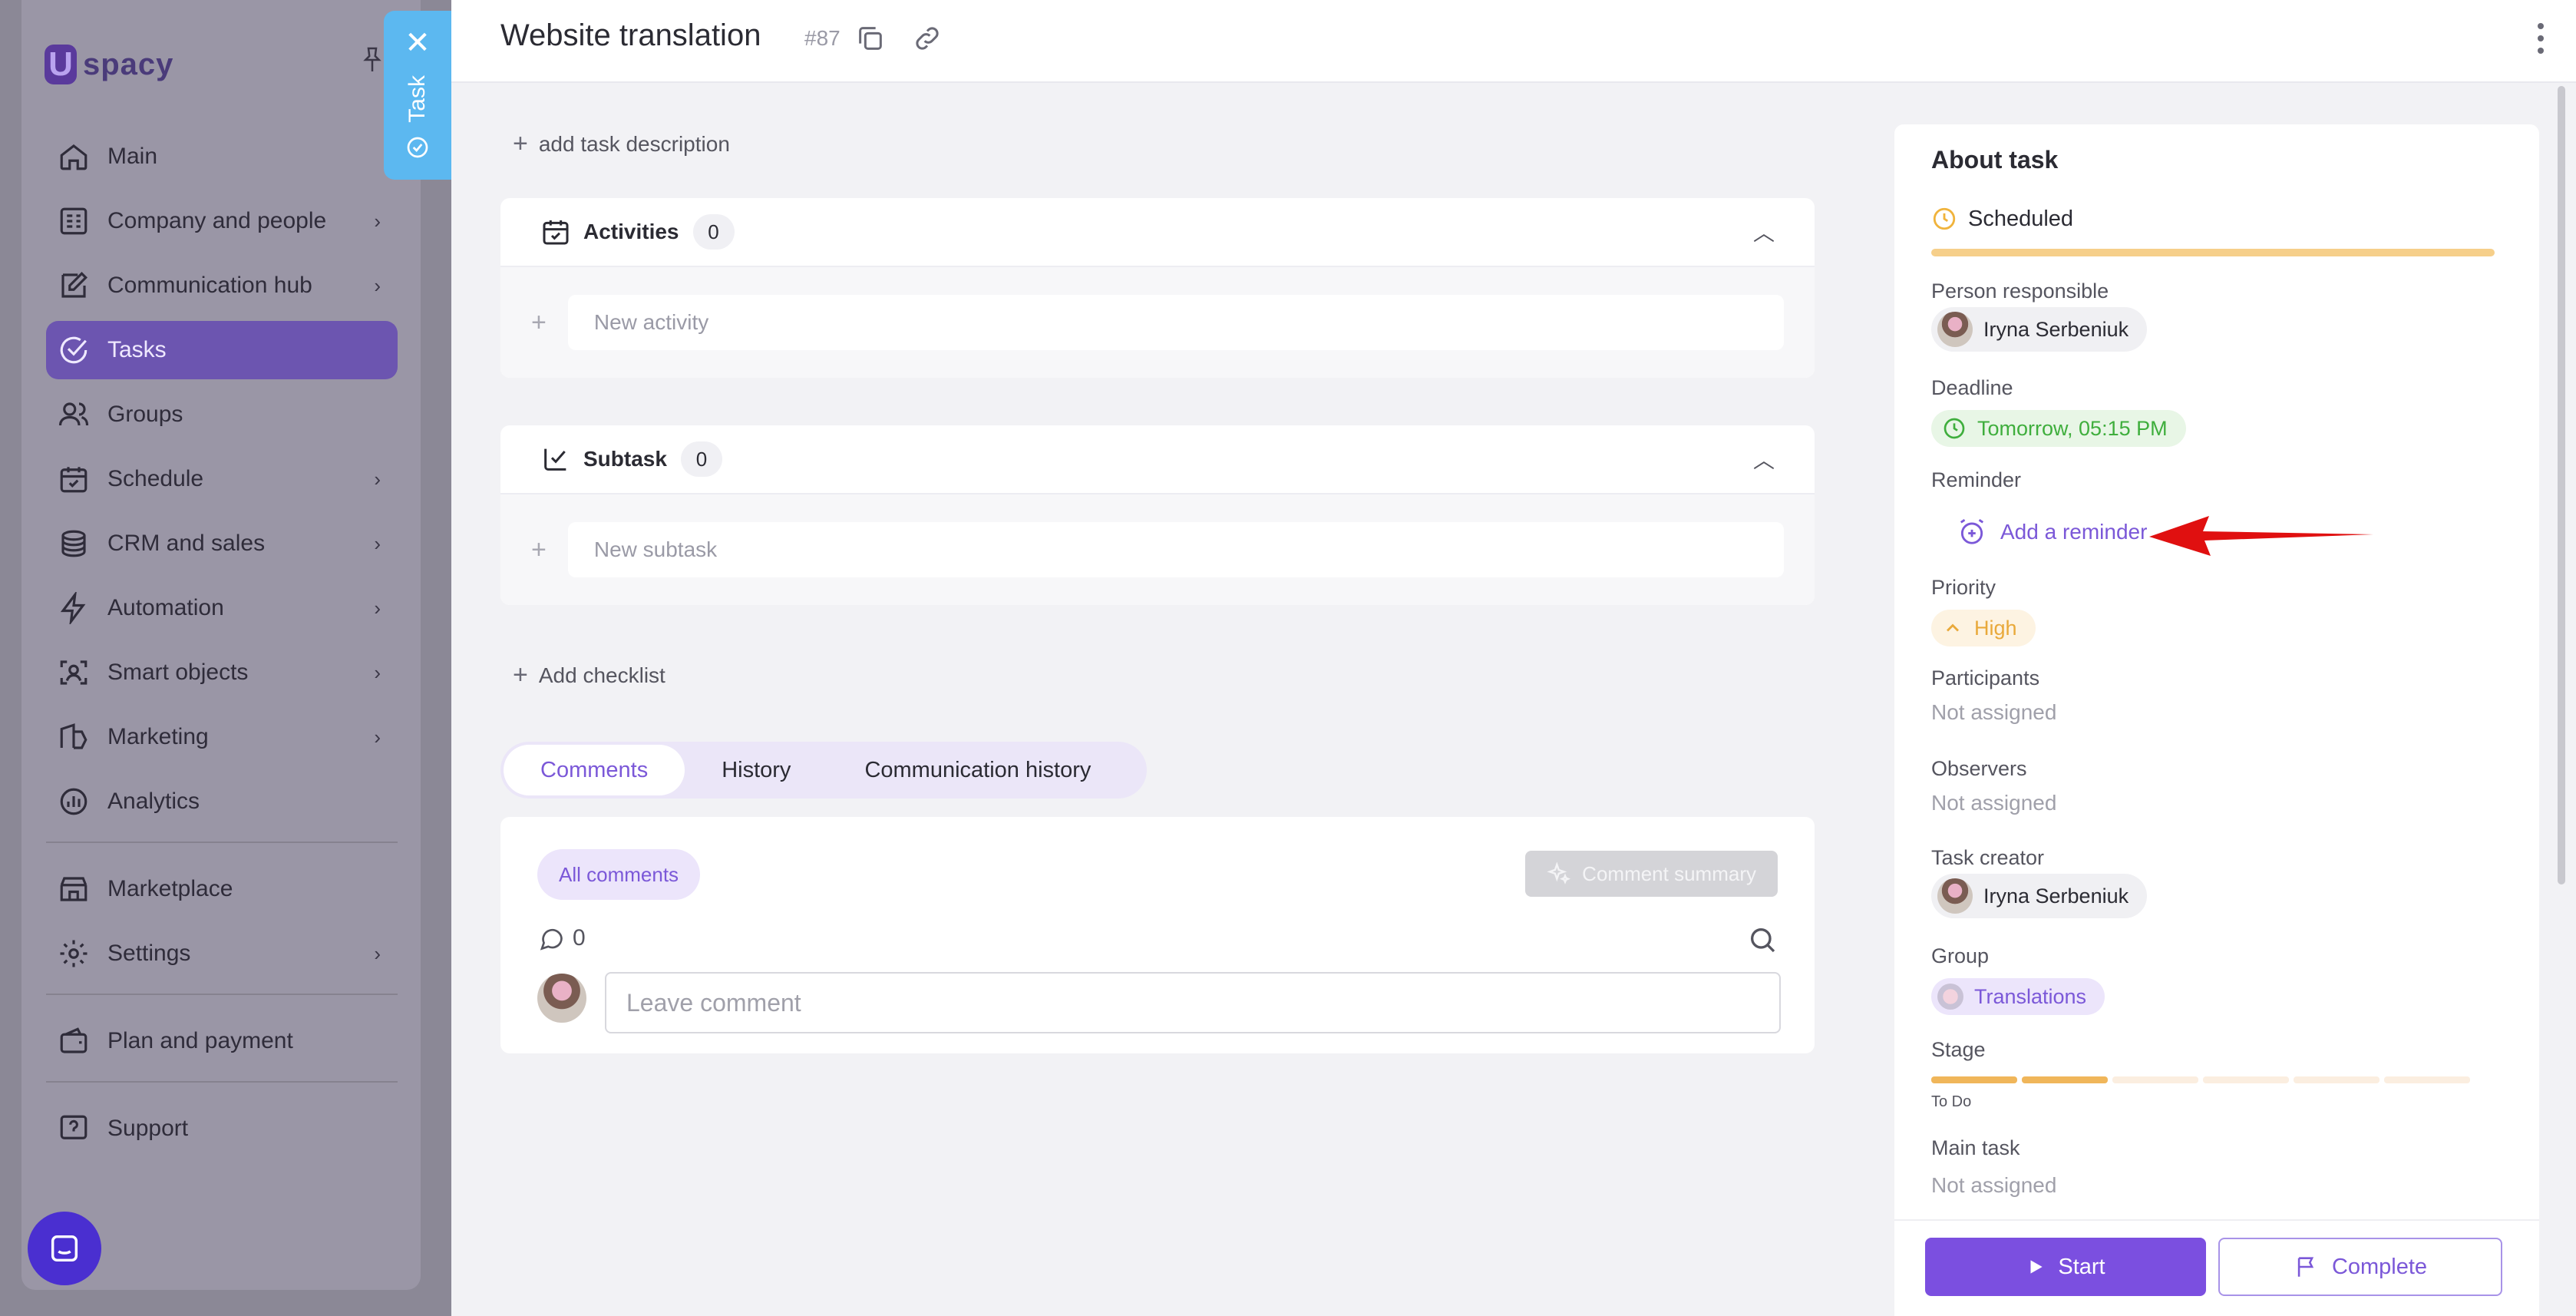  Describe the element at coordinates (2002, 219) in the screenshot. I see `status-badge: Scheduled` at that location.